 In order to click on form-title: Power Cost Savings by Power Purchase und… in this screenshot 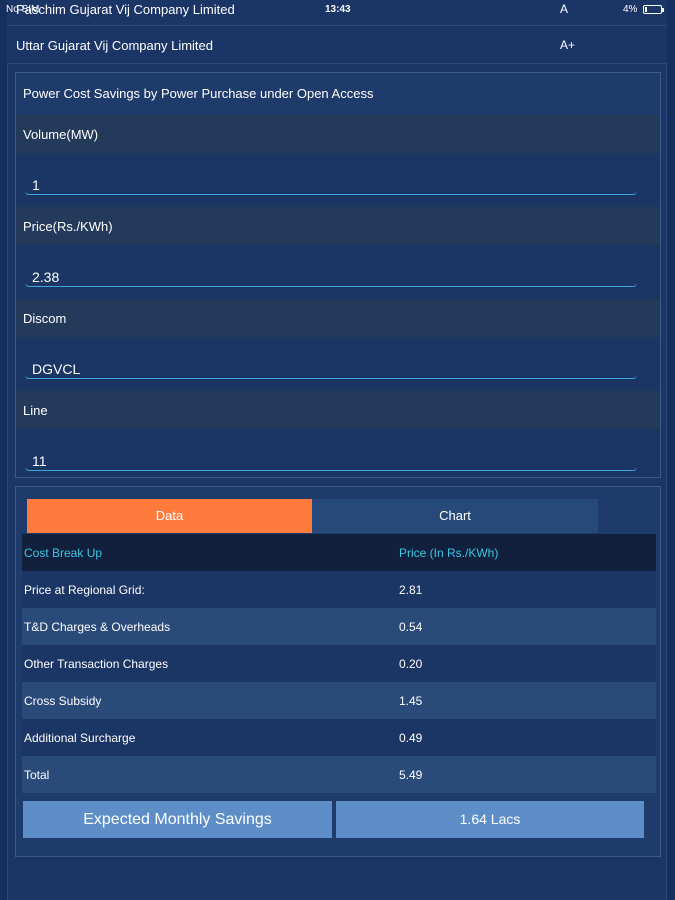, I will do `click(198, 93)`.